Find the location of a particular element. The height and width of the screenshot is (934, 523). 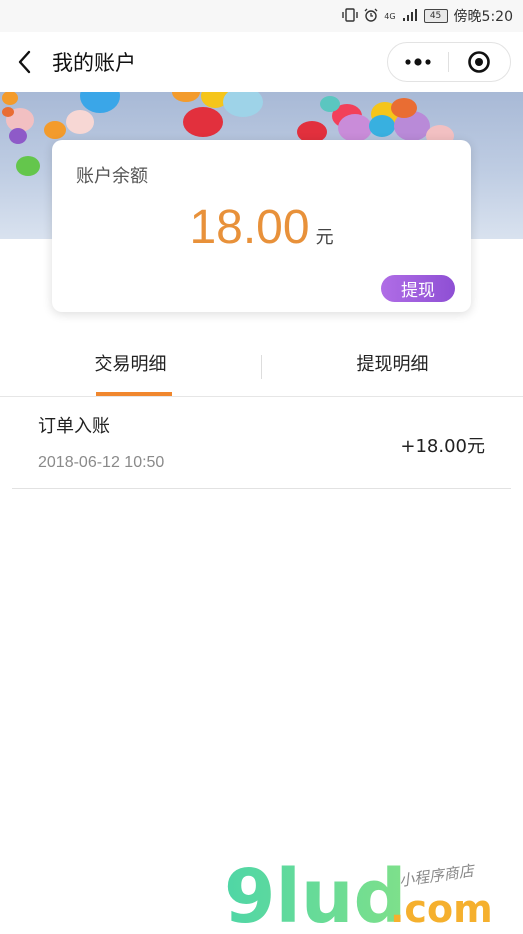

transaction-time: 2018-06-12 10:50 is located at coordinates (101, 462).